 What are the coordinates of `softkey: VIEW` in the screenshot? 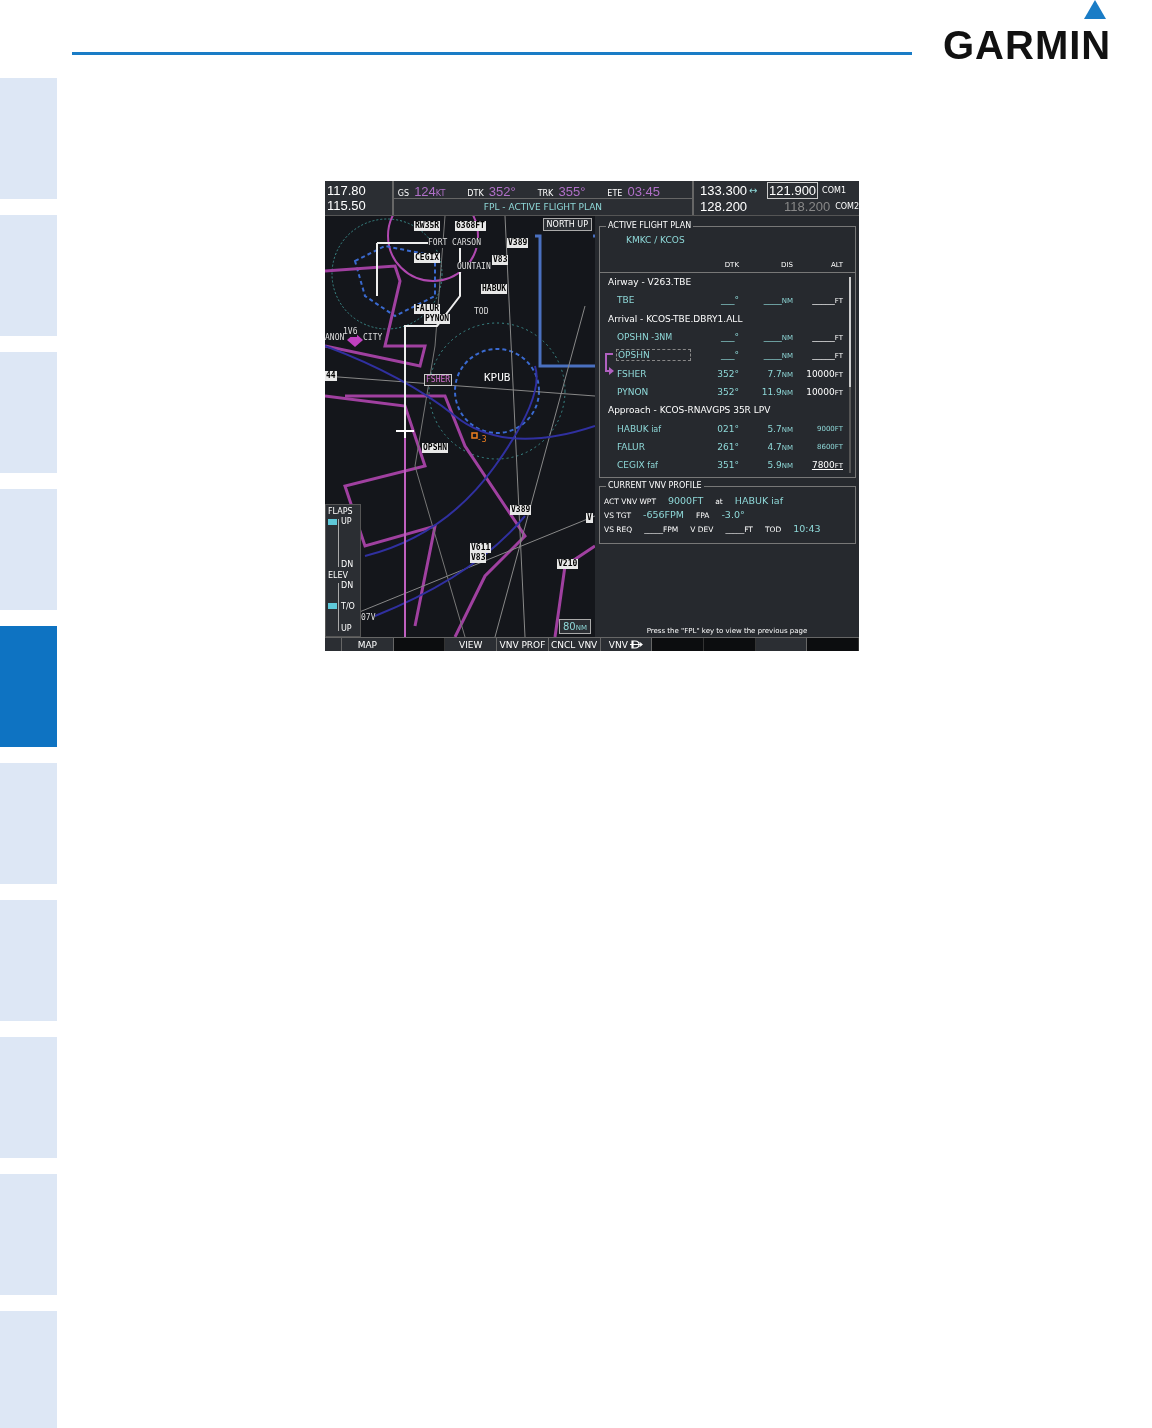 It's located at (471, 644).